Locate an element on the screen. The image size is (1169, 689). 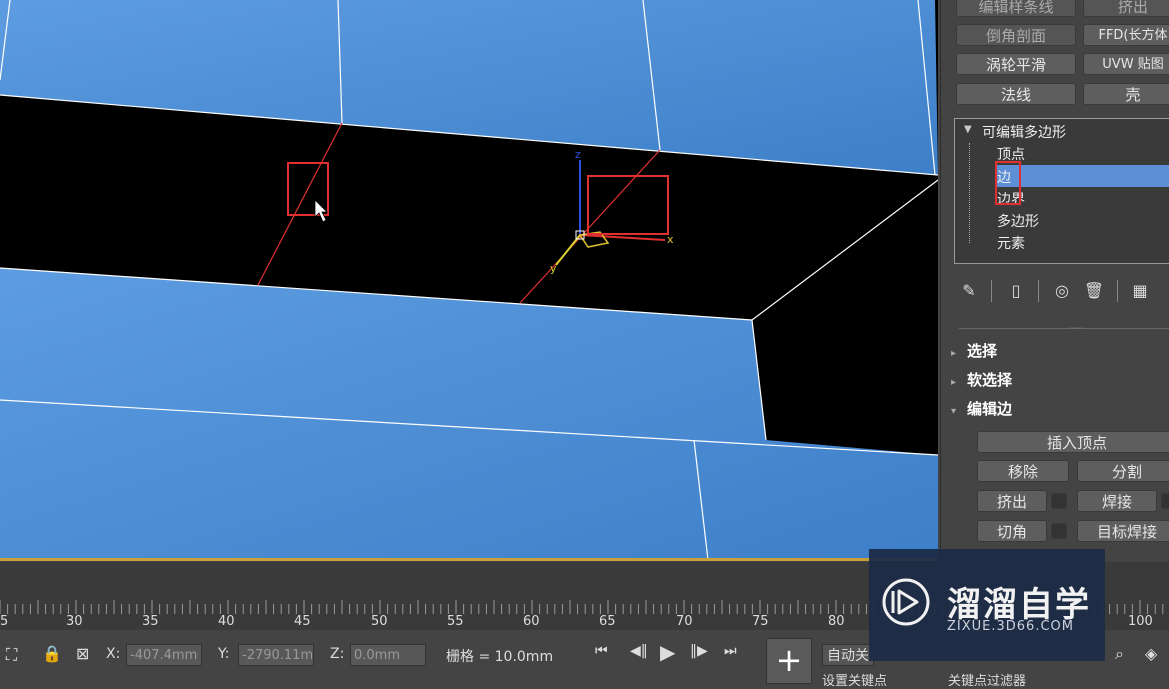
y-coordinate-field: -2790.11m is located at coordinates (276, 655).